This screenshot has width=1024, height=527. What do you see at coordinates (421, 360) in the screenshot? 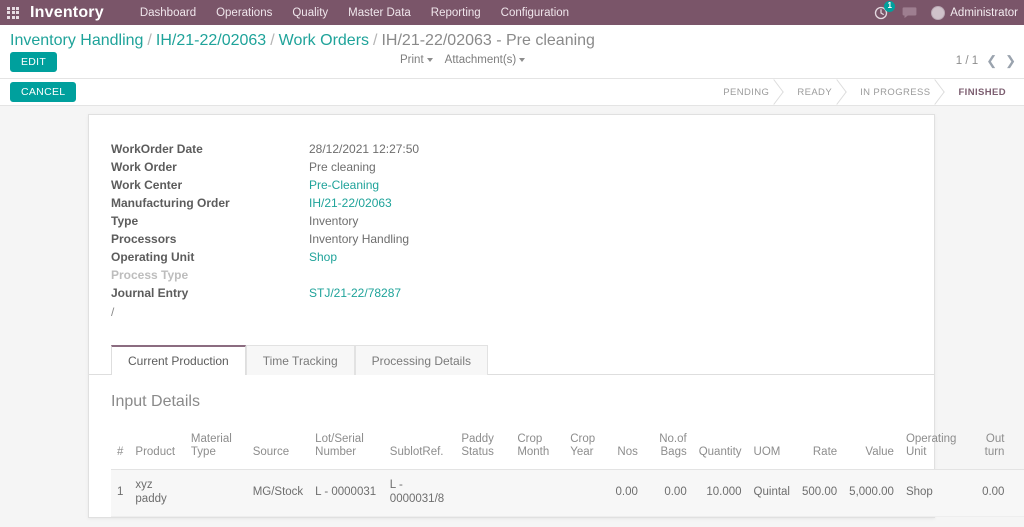
I see `tab-processing-details: Processing Details` at bounding box center [421, 360].